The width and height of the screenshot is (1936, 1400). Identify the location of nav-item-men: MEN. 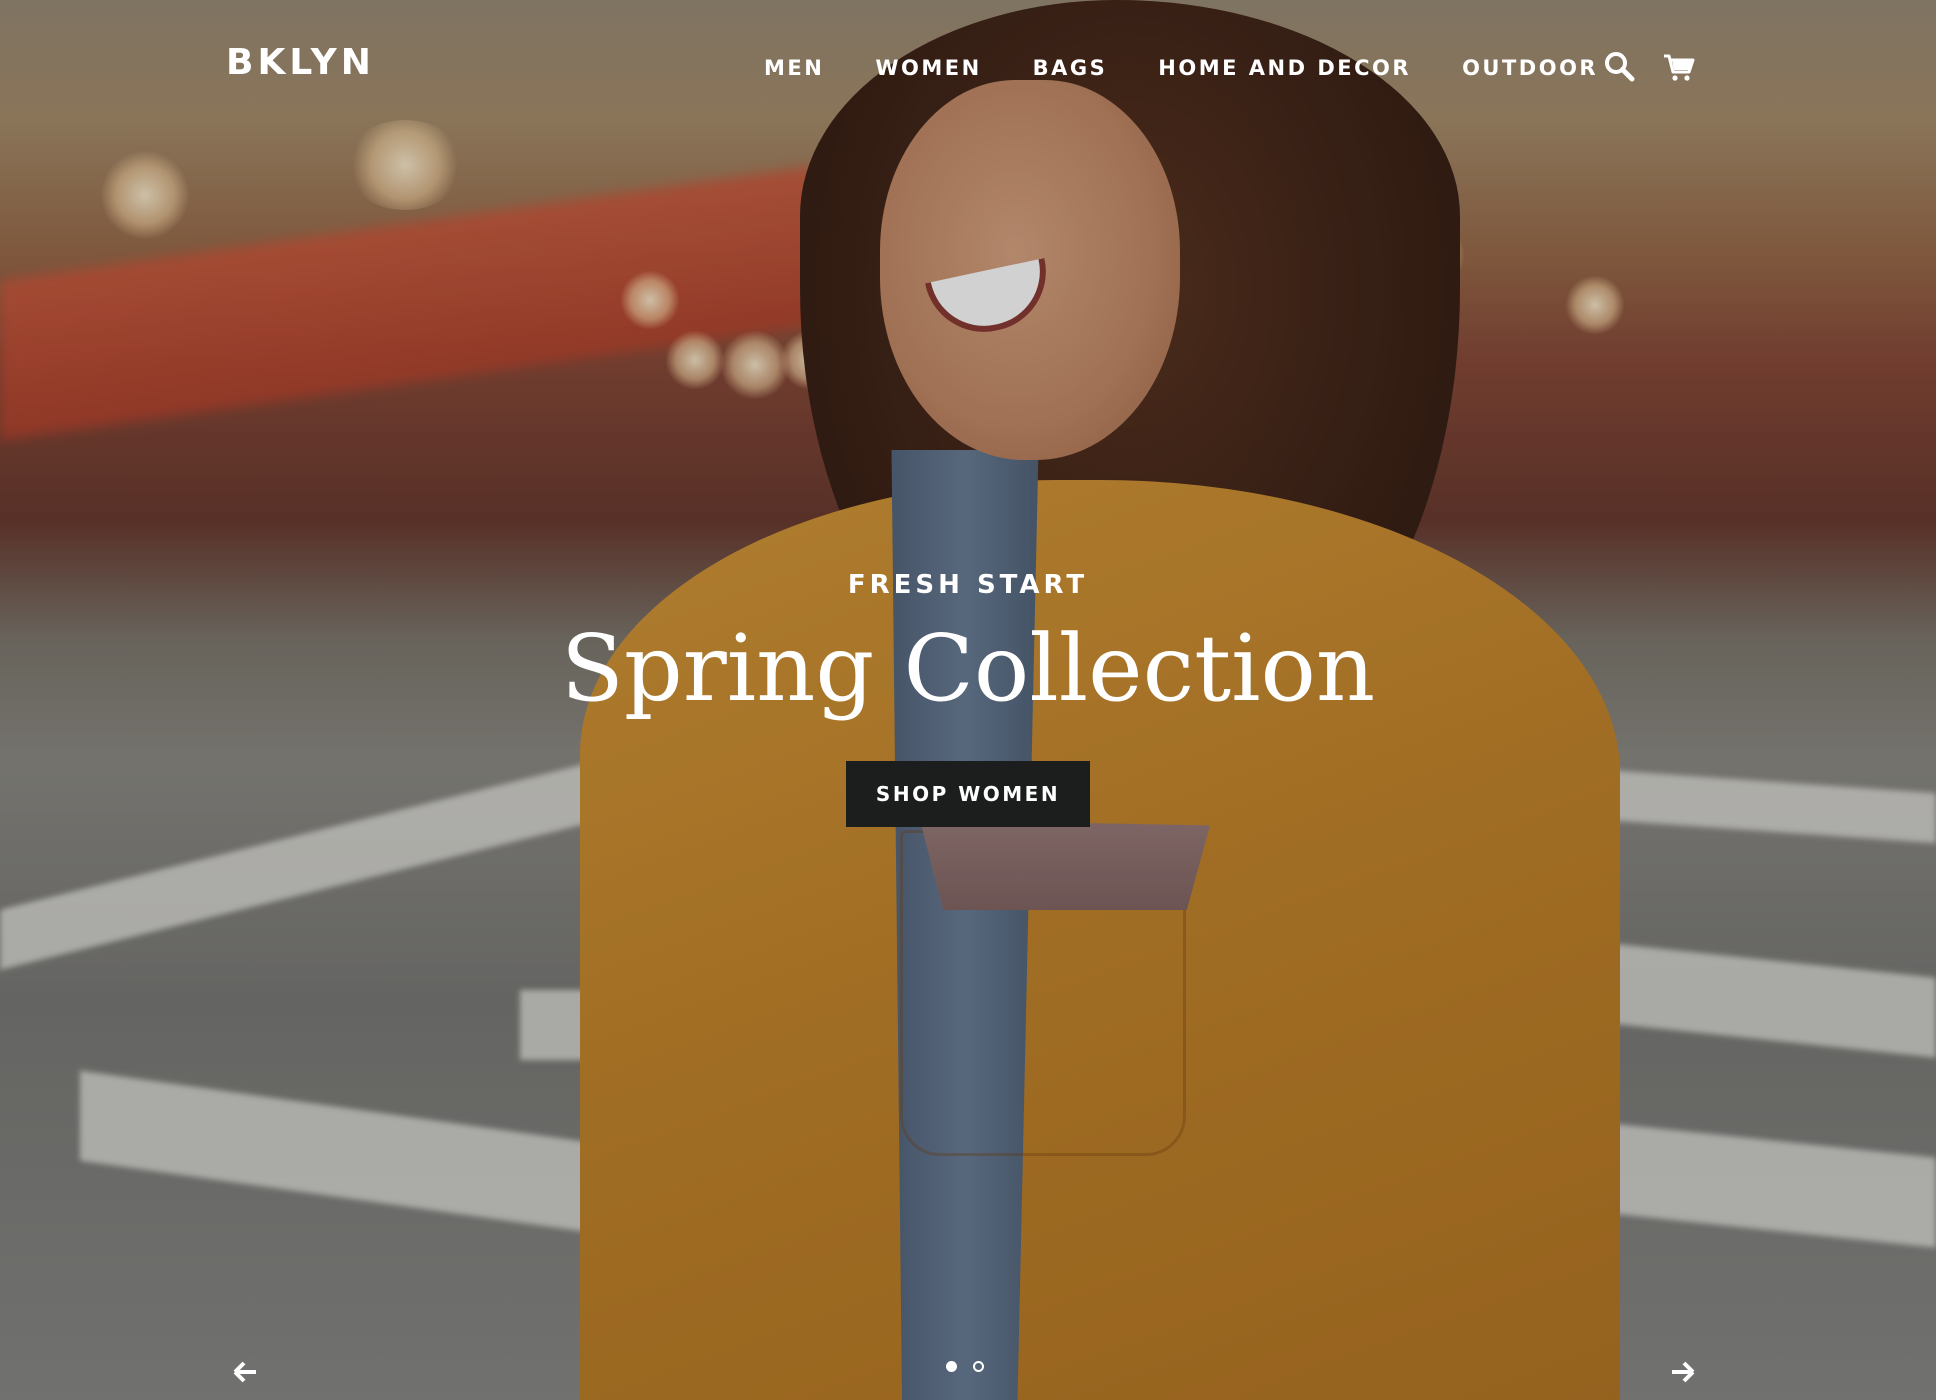
(794, 68).